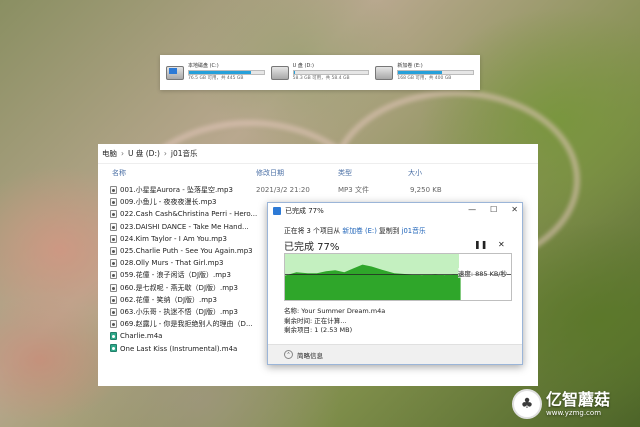 This screenshot has height=427, width=640. I want to click on drive-name: 本地磁盘 (C:), so click(203, 66).